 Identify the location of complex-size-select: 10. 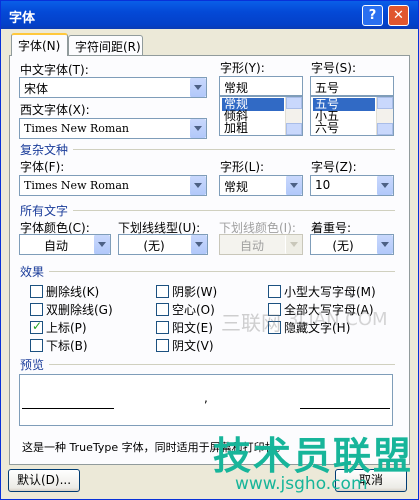
(352, 185).